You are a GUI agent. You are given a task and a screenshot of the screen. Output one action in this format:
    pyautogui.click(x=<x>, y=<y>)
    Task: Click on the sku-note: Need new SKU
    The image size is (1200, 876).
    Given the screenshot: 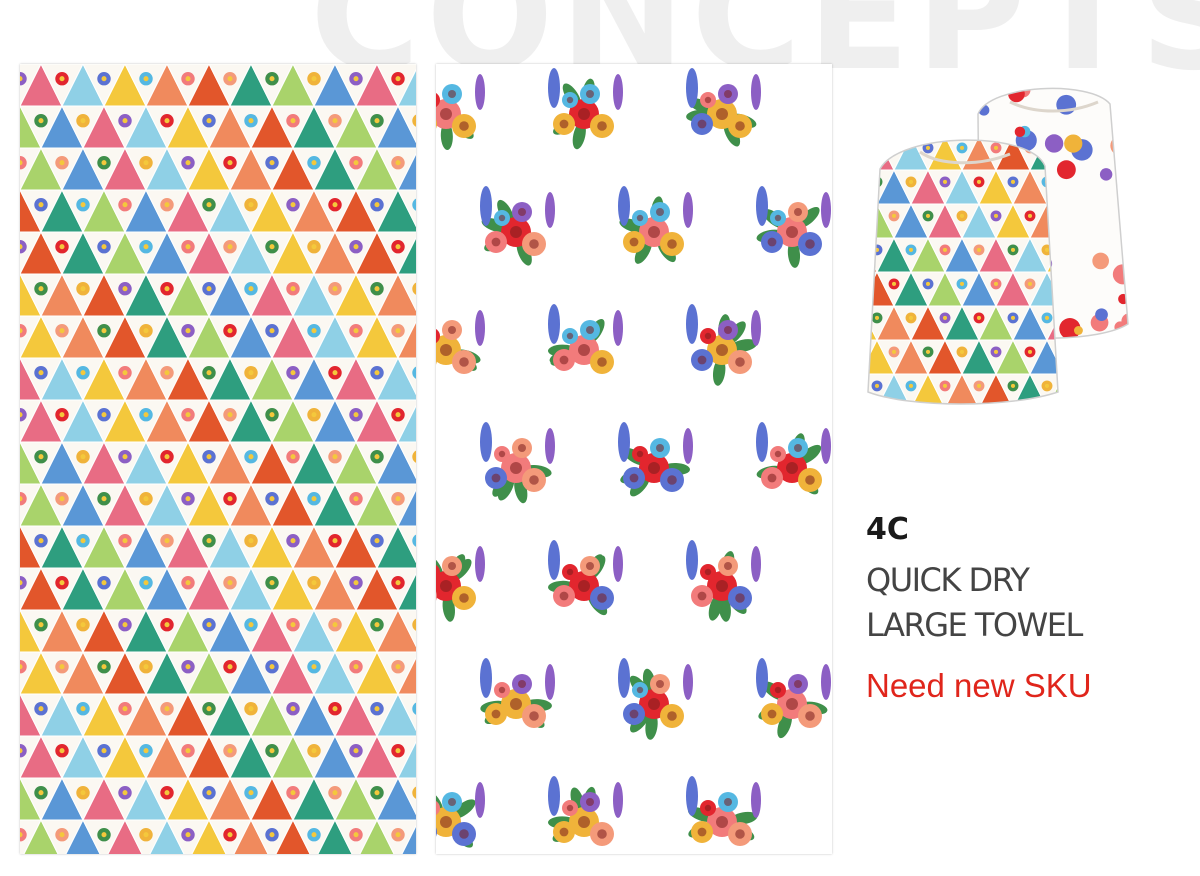 What is the action you would take?
    pyautogui.click(x=979, y=685)
    